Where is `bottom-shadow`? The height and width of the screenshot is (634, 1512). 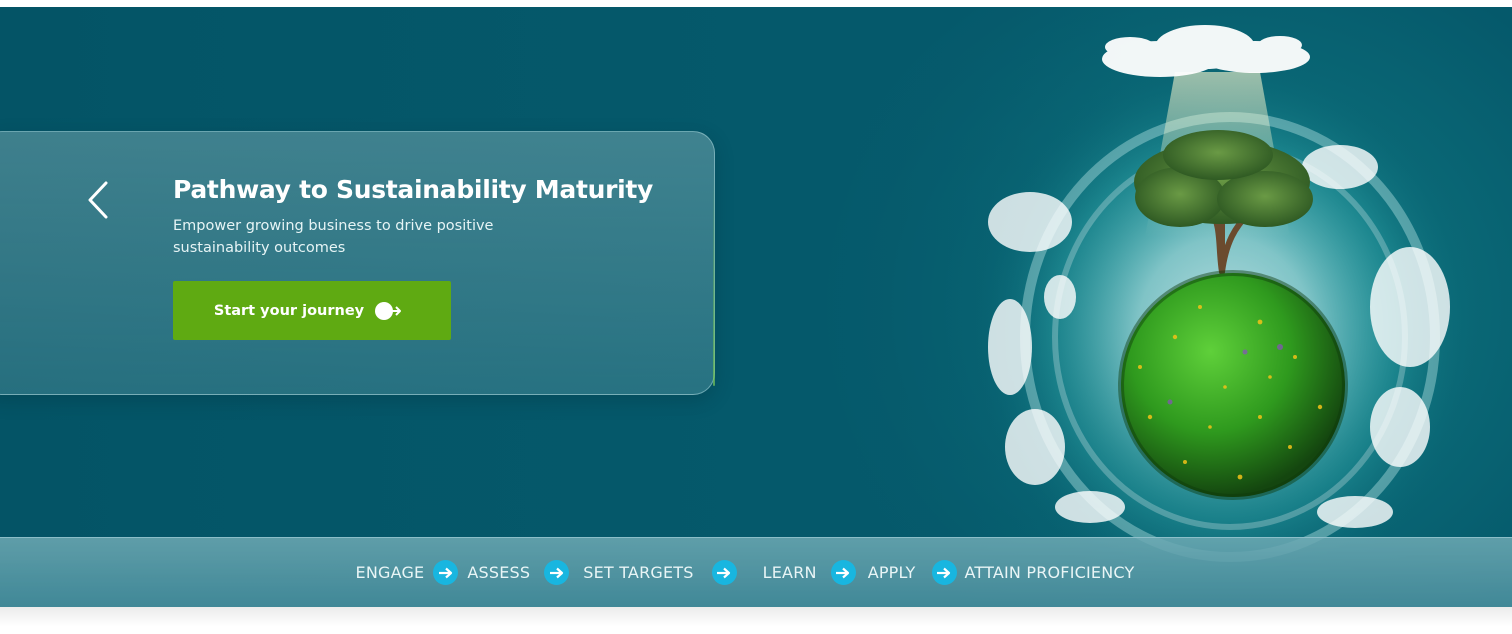 bottom-shadow is located at coordinates (756, 617).